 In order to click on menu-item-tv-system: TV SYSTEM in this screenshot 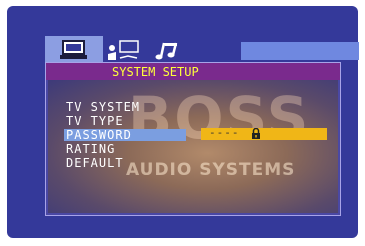, I will do `click(103, 107)`.